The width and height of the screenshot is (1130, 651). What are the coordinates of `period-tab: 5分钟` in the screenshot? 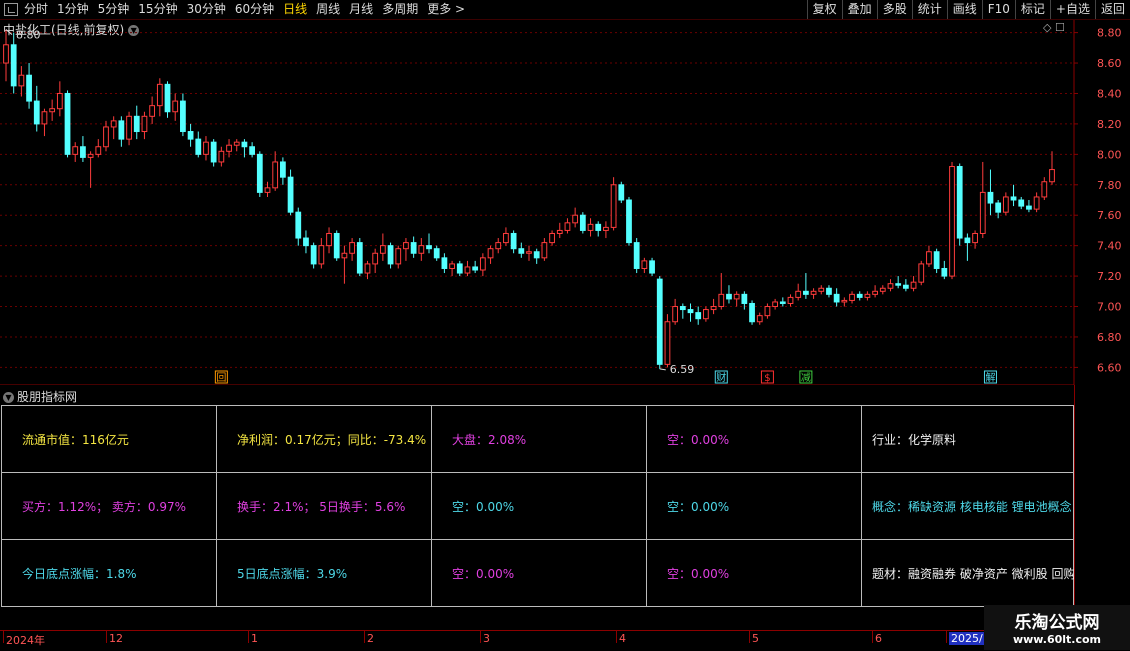 It's located at (114, 9).